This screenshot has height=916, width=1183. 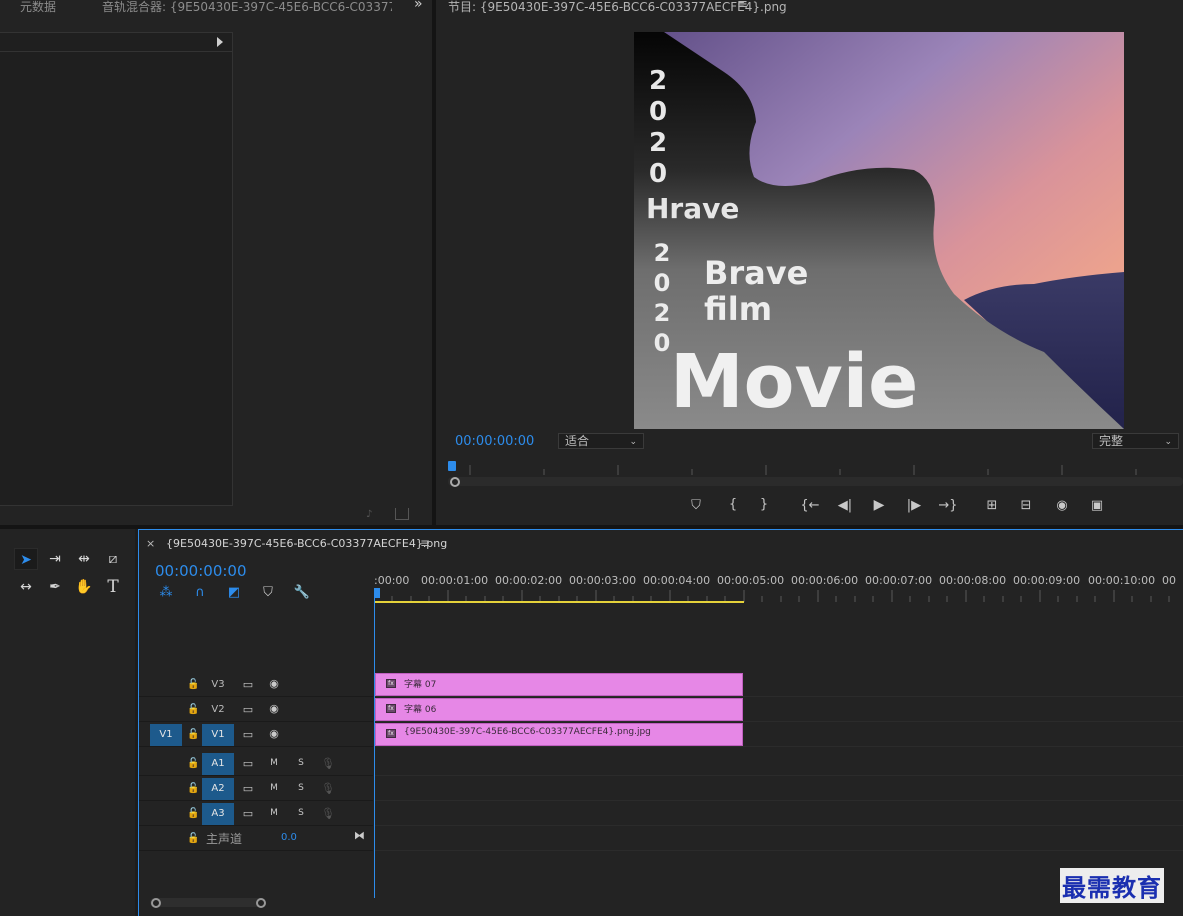 What do you see at coordinates (559, 709) in the screenshot?
I see `clip-title-06: fx 字幕 06` at bounding box center [559, 709].